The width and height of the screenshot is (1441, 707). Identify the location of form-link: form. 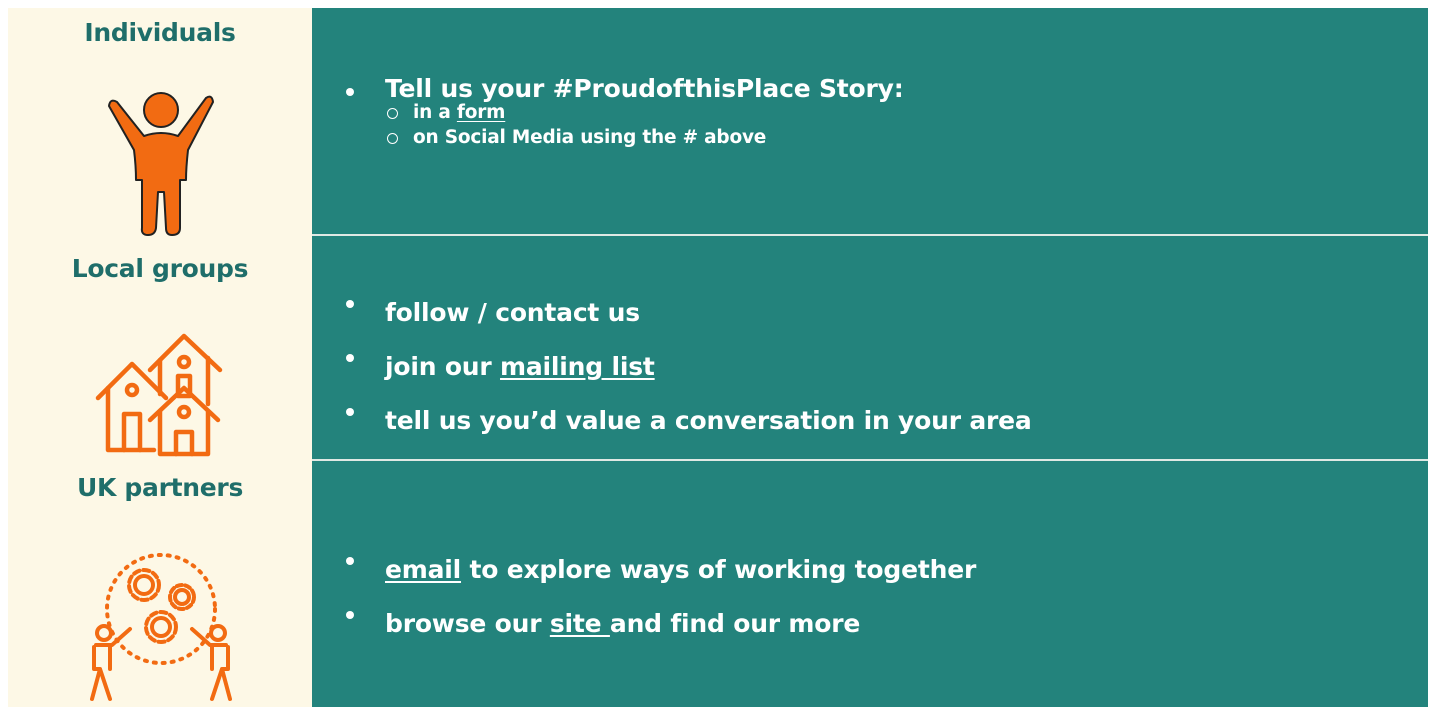
(481, 112).